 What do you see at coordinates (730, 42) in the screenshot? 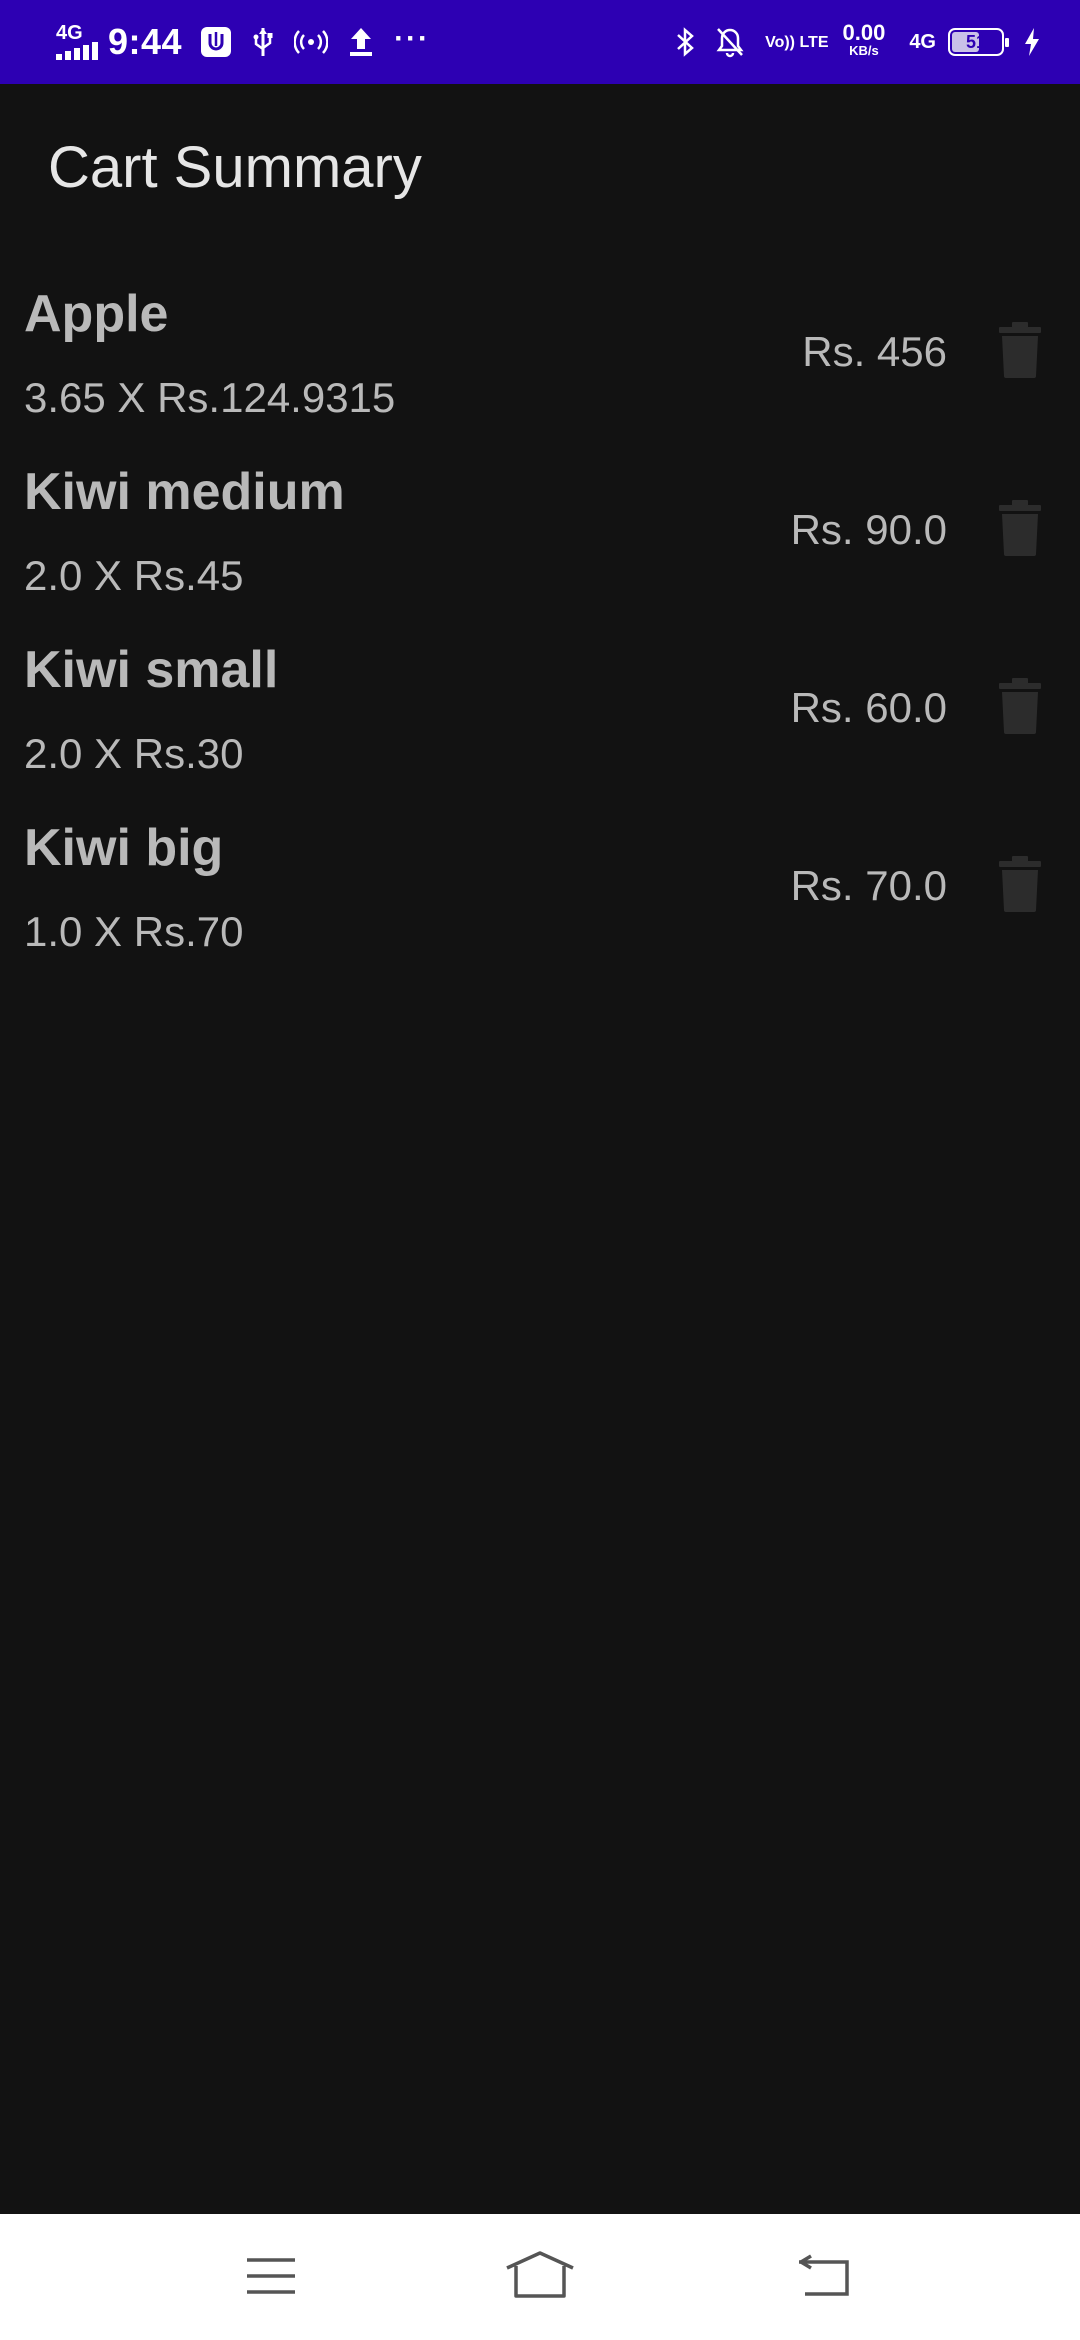
I see `mute-bell-icon` at bounding box center [730, 42].